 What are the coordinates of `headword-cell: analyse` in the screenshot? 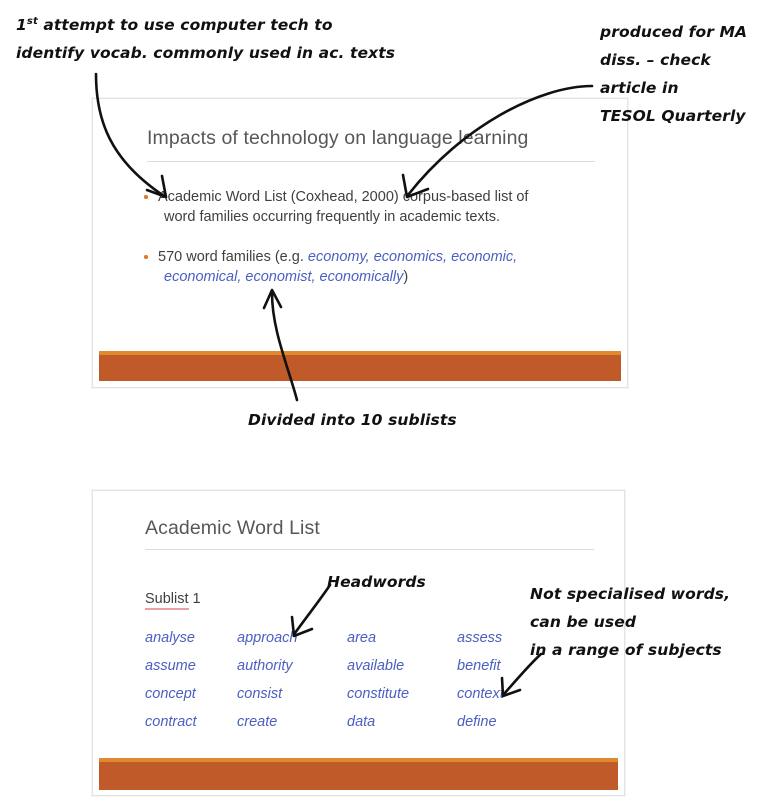 It's located at (170, 638).